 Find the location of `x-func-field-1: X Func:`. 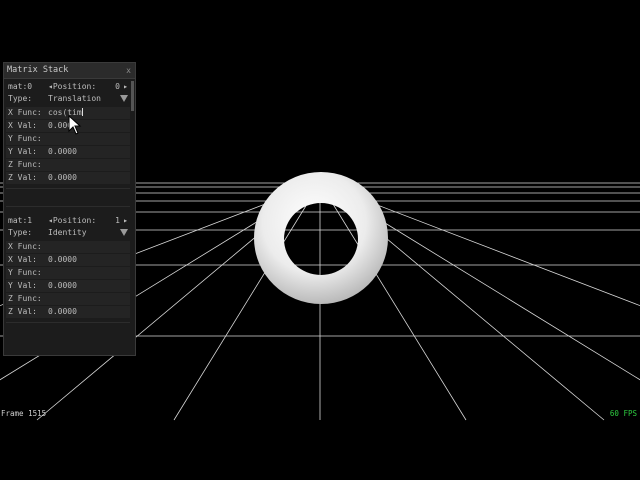

x-func-field-1: X Func: is located at coordinates (68, 247).